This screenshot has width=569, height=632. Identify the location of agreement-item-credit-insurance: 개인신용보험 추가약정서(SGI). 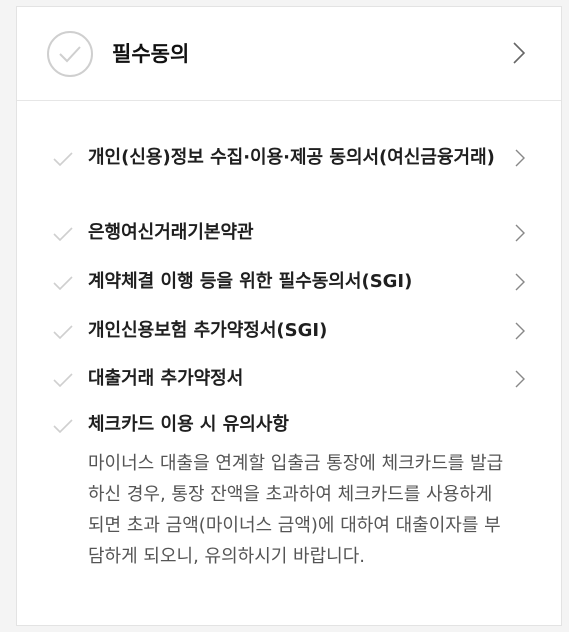
(289, 332).